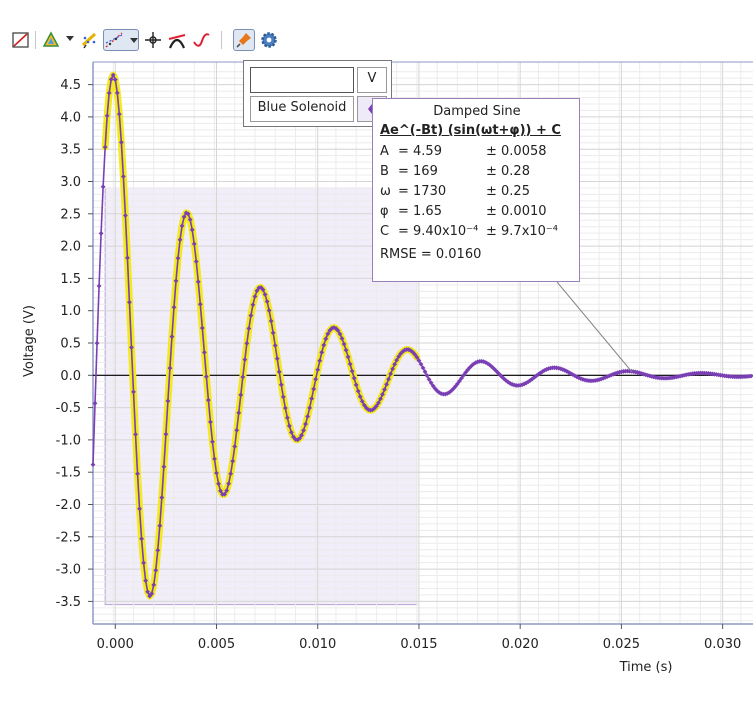 This screenshot has width=753, height=716. I want to click on y-tick-label: -2.5, so click(68, 537).